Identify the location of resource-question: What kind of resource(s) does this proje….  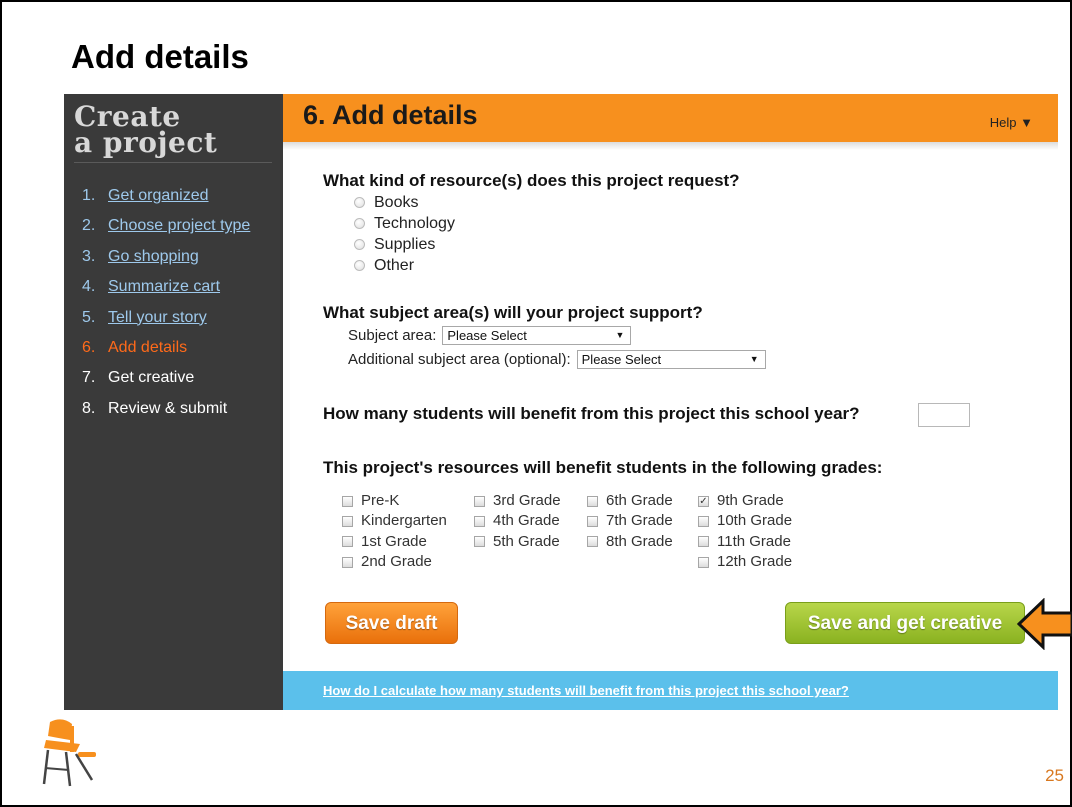
(531, 180).